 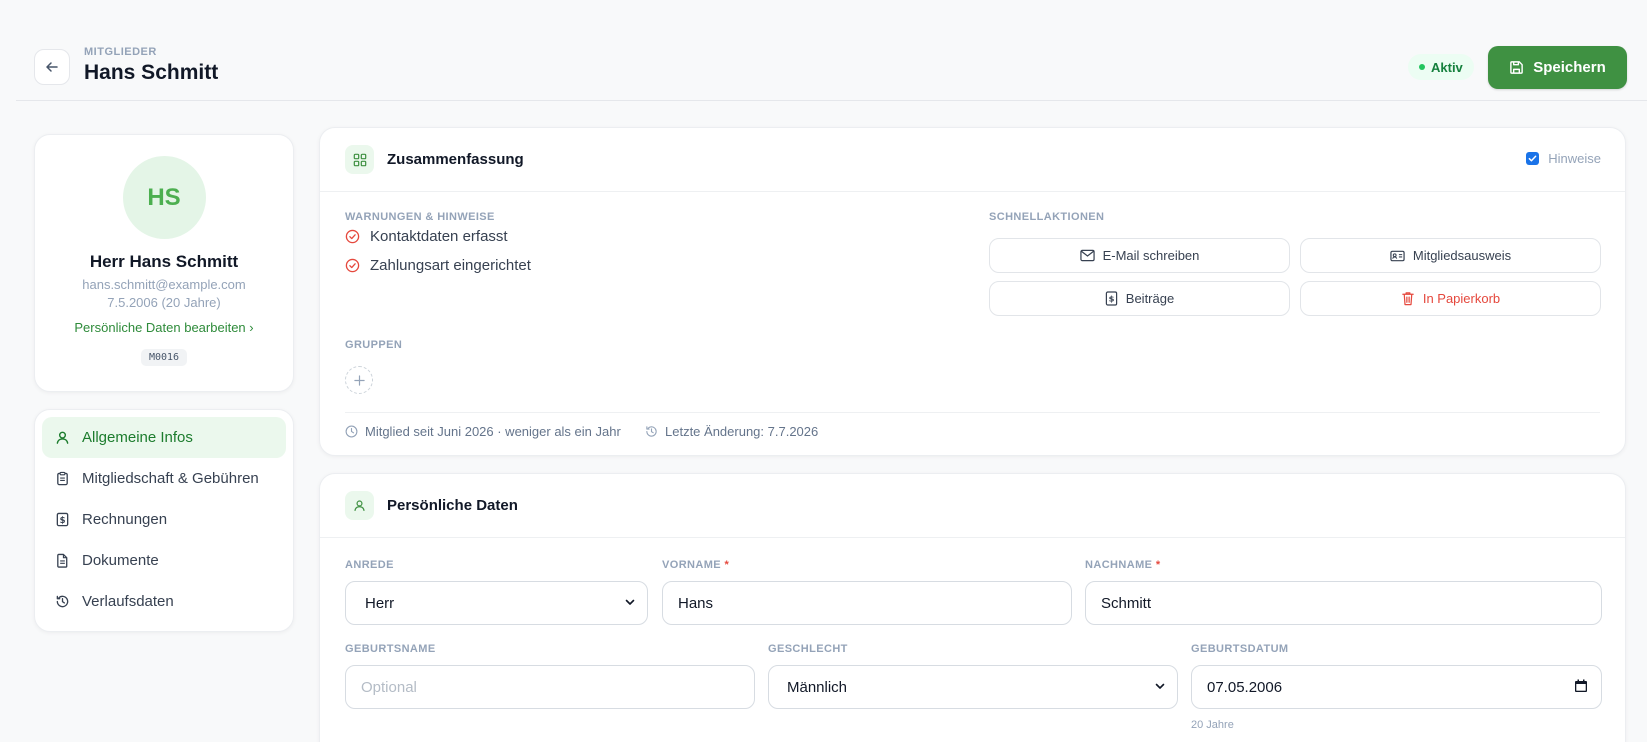 What do you see at coordinates (742, 431) in the screenshot?
I see `last-change-text: Letzte Änderung: 7.7.2026` at bounding box center [742, 431].